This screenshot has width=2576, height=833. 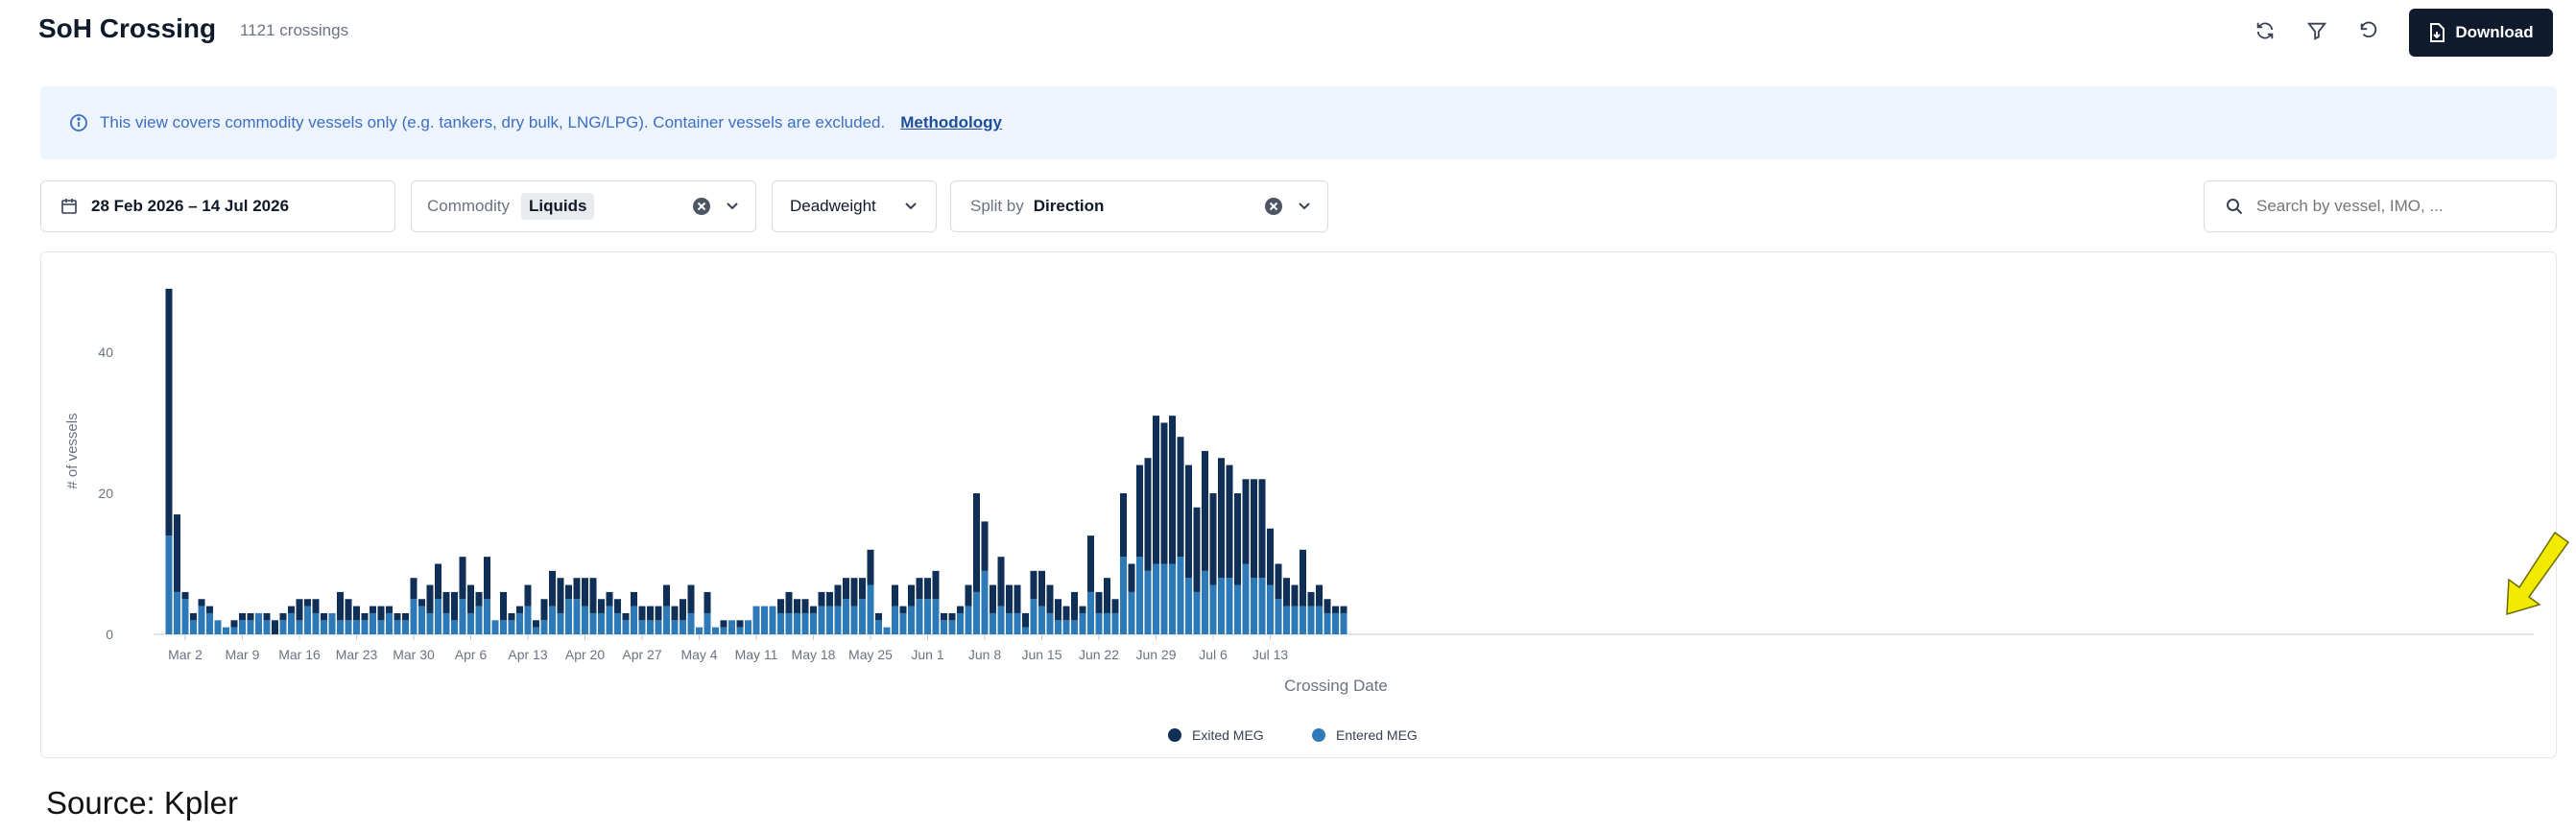 I want to click on y-tick-label: 40, so click(x=105, y=352).